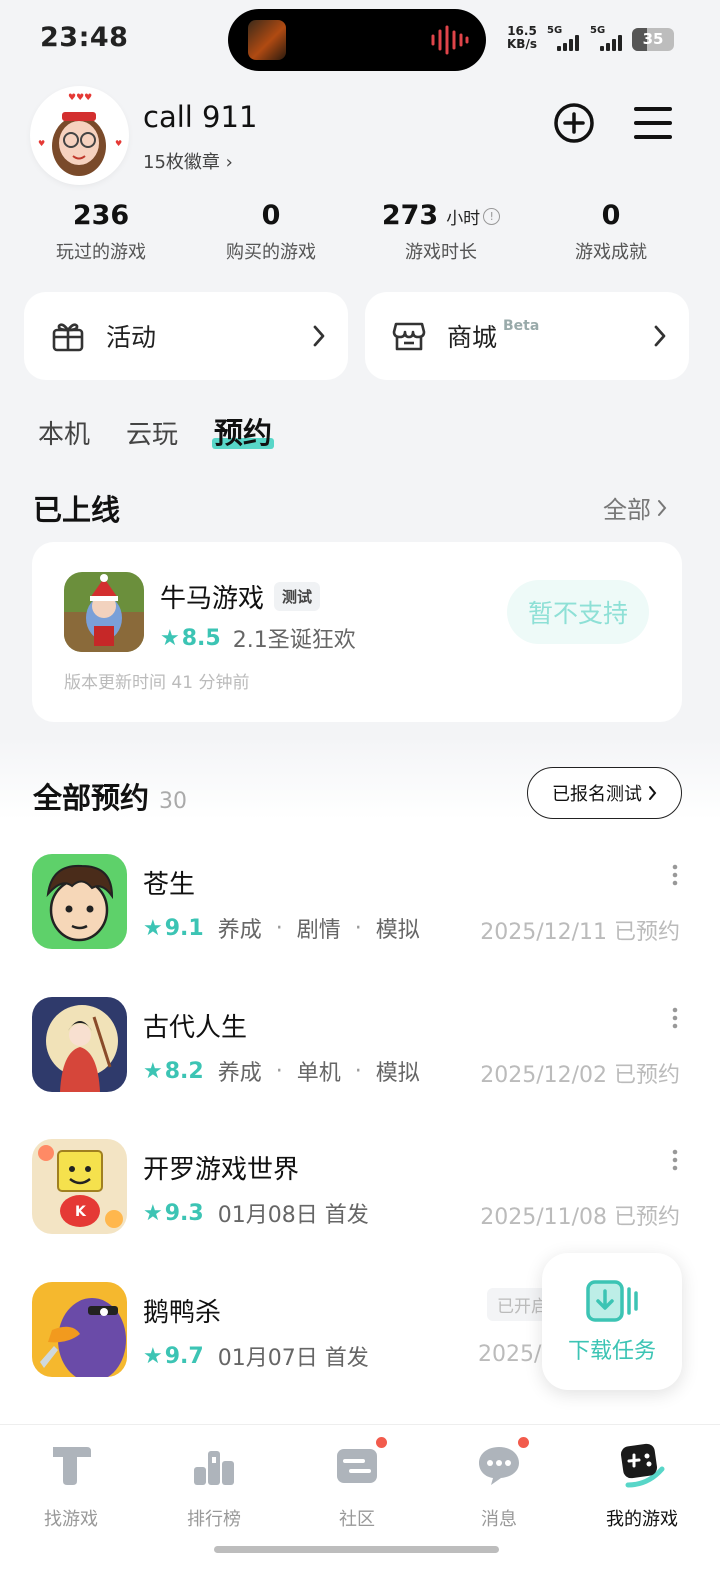 The image size is (720, 1584). Describe the element at coordinates (580, 1217) in the screenshot. I see `reserved-date: 2025/11/08 已预约` at that location.